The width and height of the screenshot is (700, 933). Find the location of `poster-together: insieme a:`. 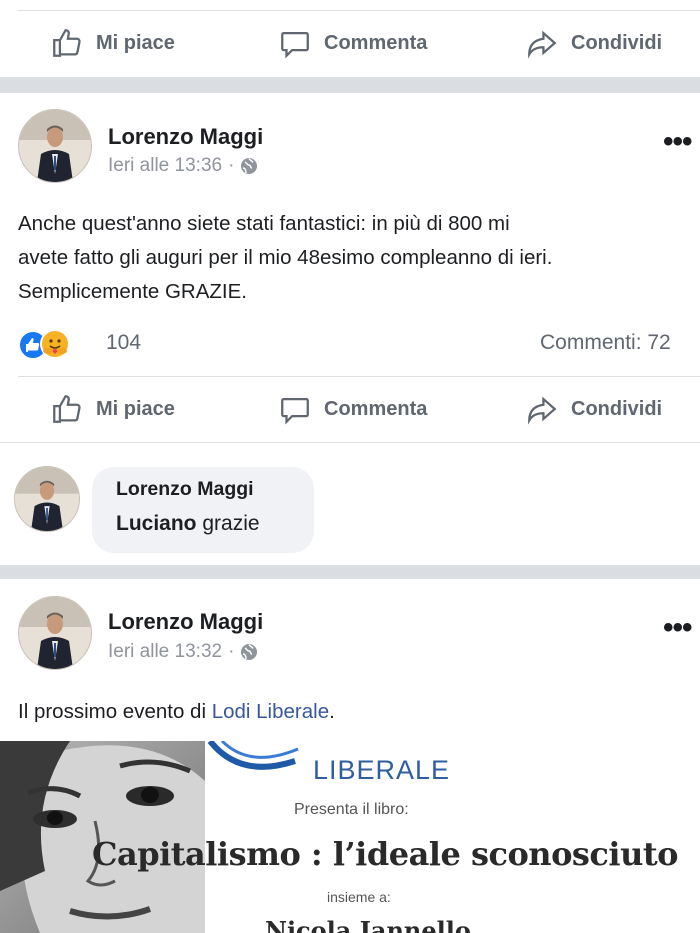

poster-together: insieme a: is located at coordinates (359, 897).